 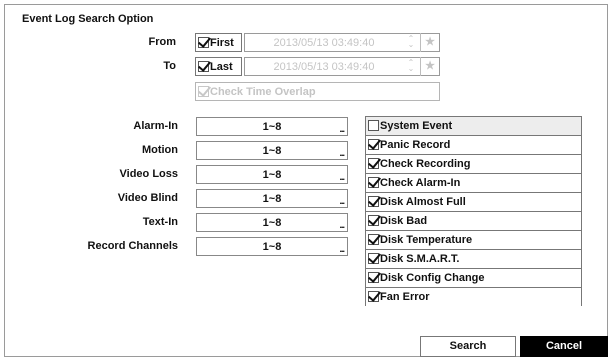 I want to click on text-in-label: Text-In, so click(x=160, y=222).